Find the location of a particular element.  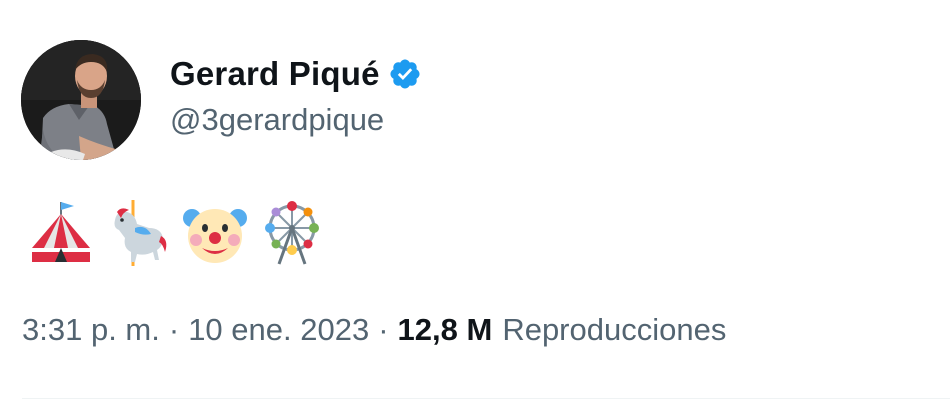

tweet-time: 3:31 p. m. is located at coordinates (91, 330).